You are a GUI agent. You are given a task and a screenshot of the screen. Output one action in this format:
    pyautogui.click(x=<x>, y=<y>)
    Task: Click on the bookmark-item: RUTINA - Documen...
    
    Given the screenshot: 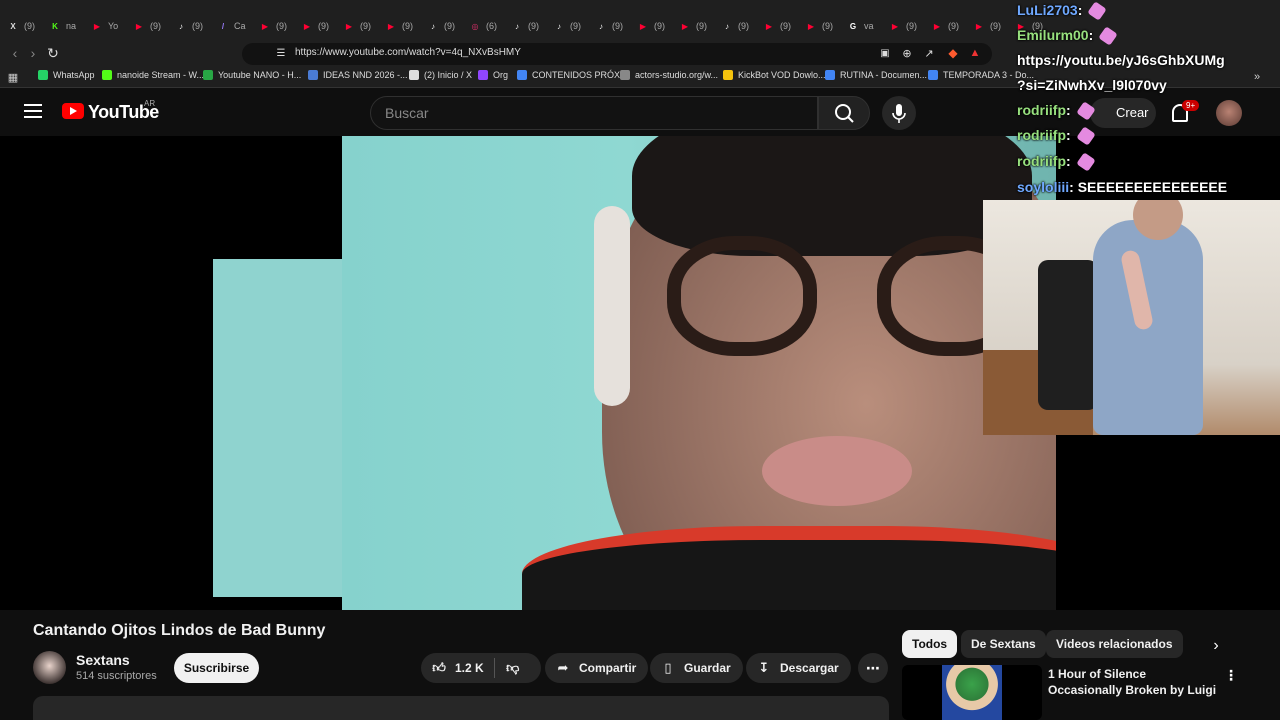 What is the action you would take?
    pyautogui.click(x=876, y=75)
    